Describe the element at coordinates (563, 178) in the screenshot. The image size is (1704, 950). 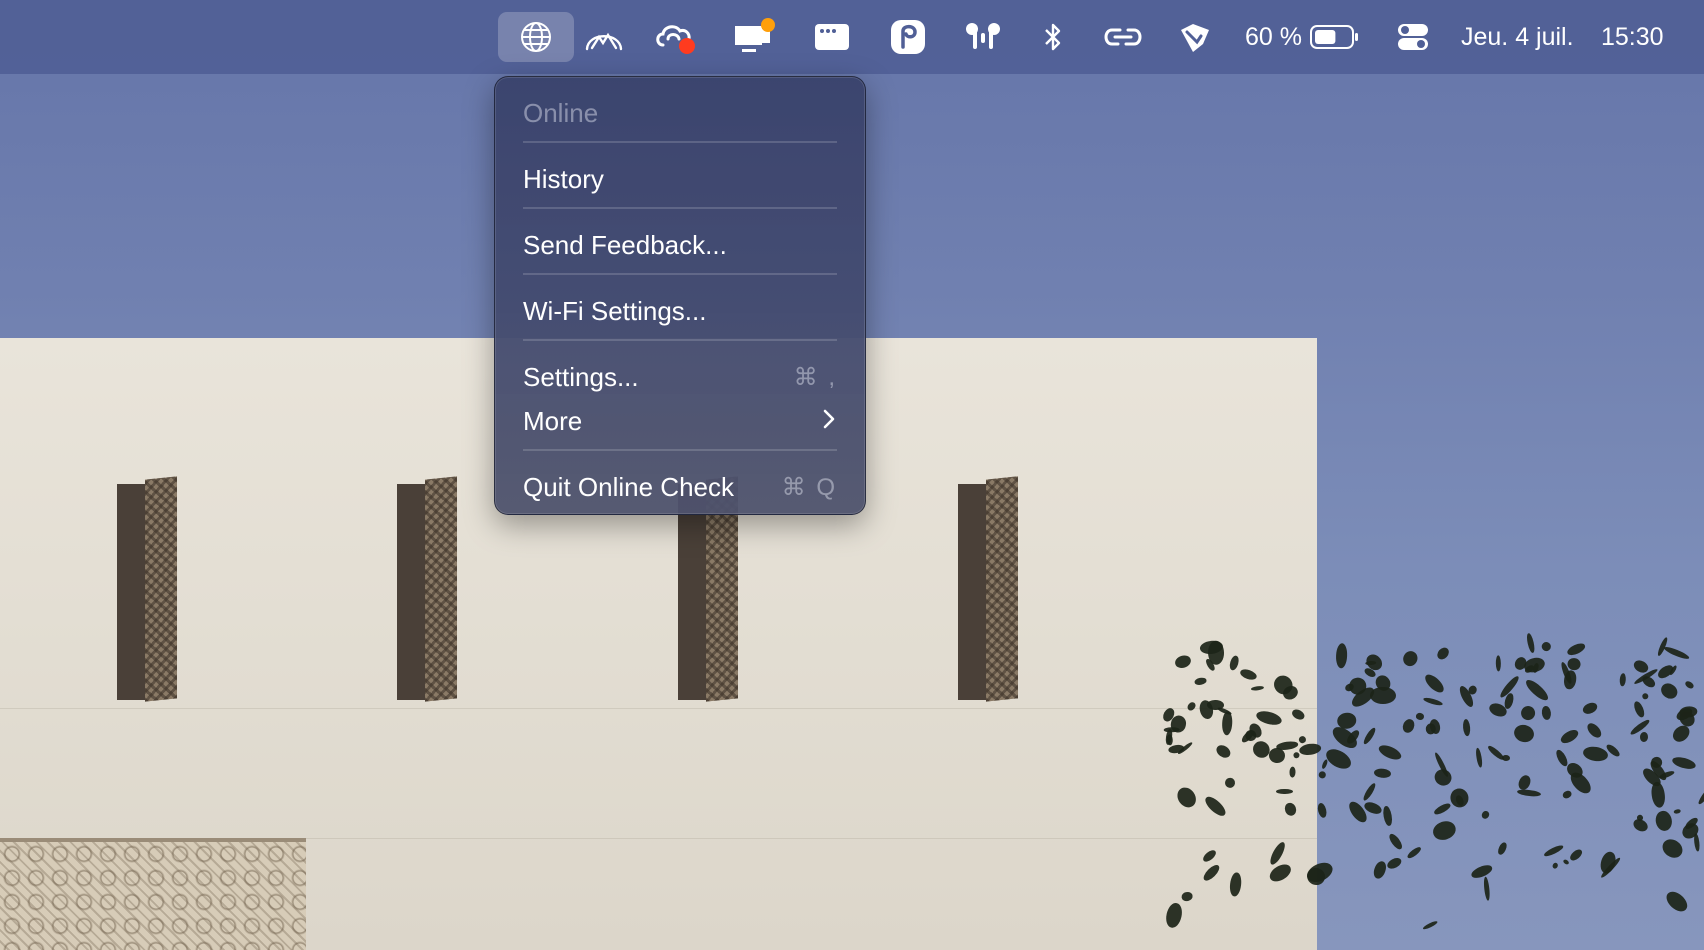
I see `menu-item-label: History` at that location.